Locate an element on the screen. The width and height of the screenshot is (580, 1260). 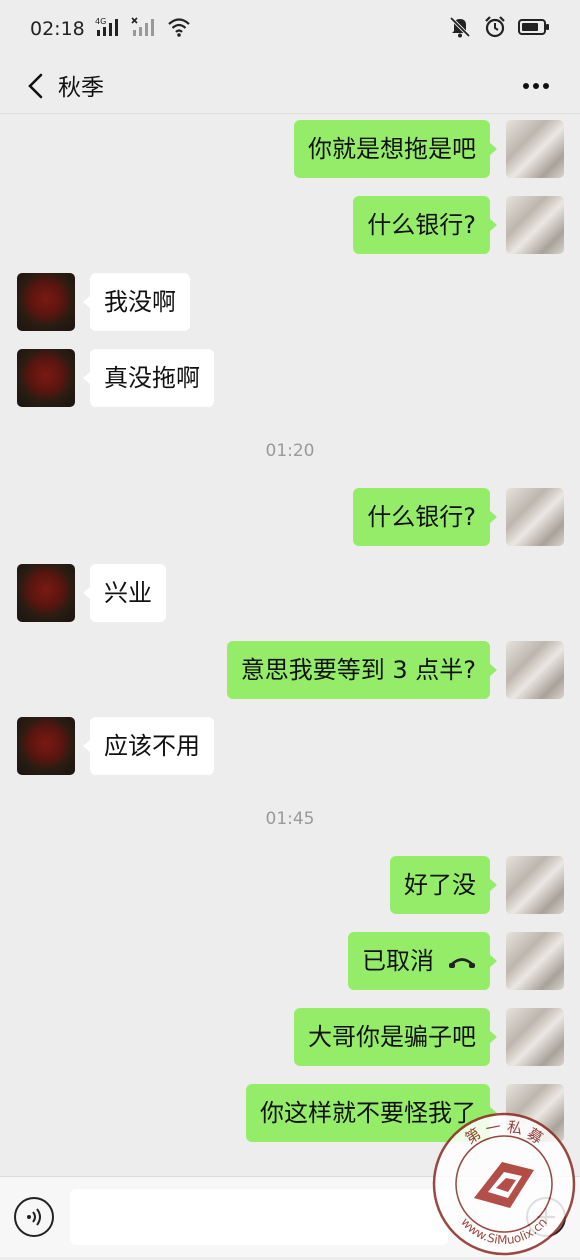
message-outgoing: 意思我要等到 3 点半? is located at coordinates (290, 672).